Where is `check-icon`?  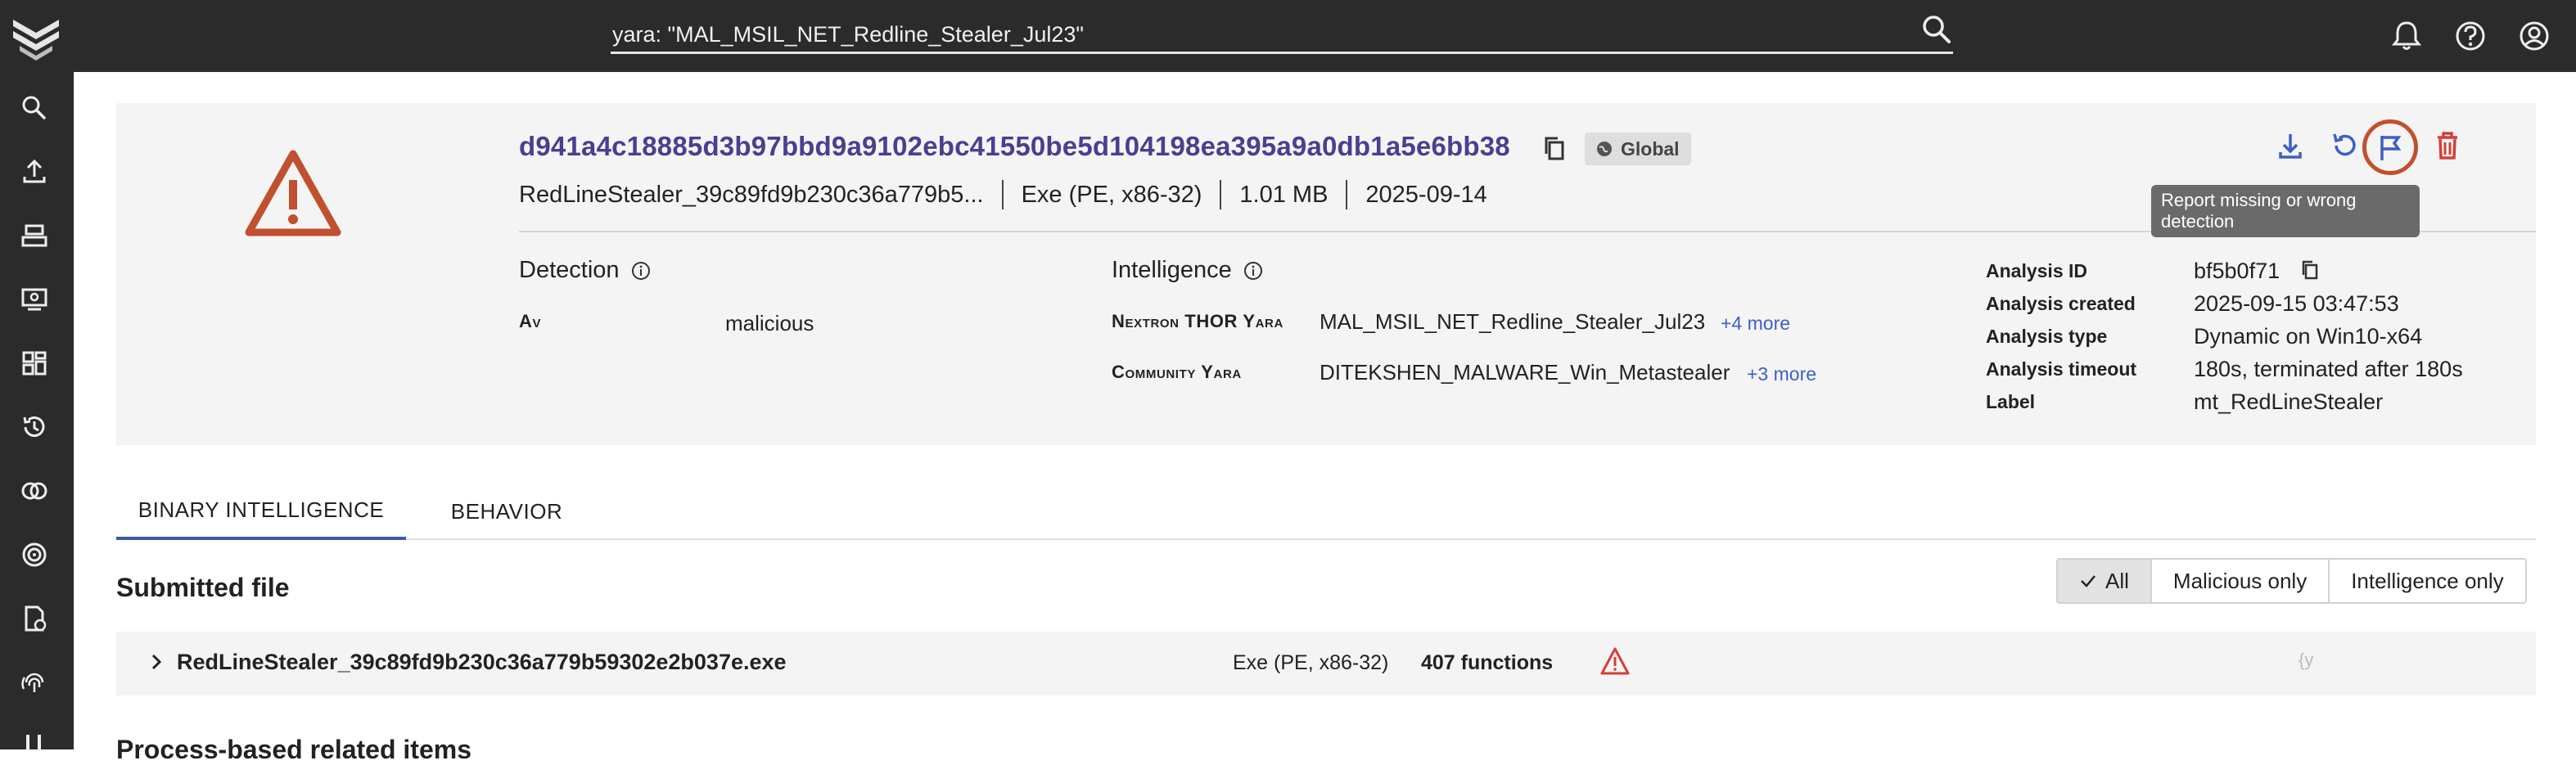 check-icon is located at coordinates (2088, 581).